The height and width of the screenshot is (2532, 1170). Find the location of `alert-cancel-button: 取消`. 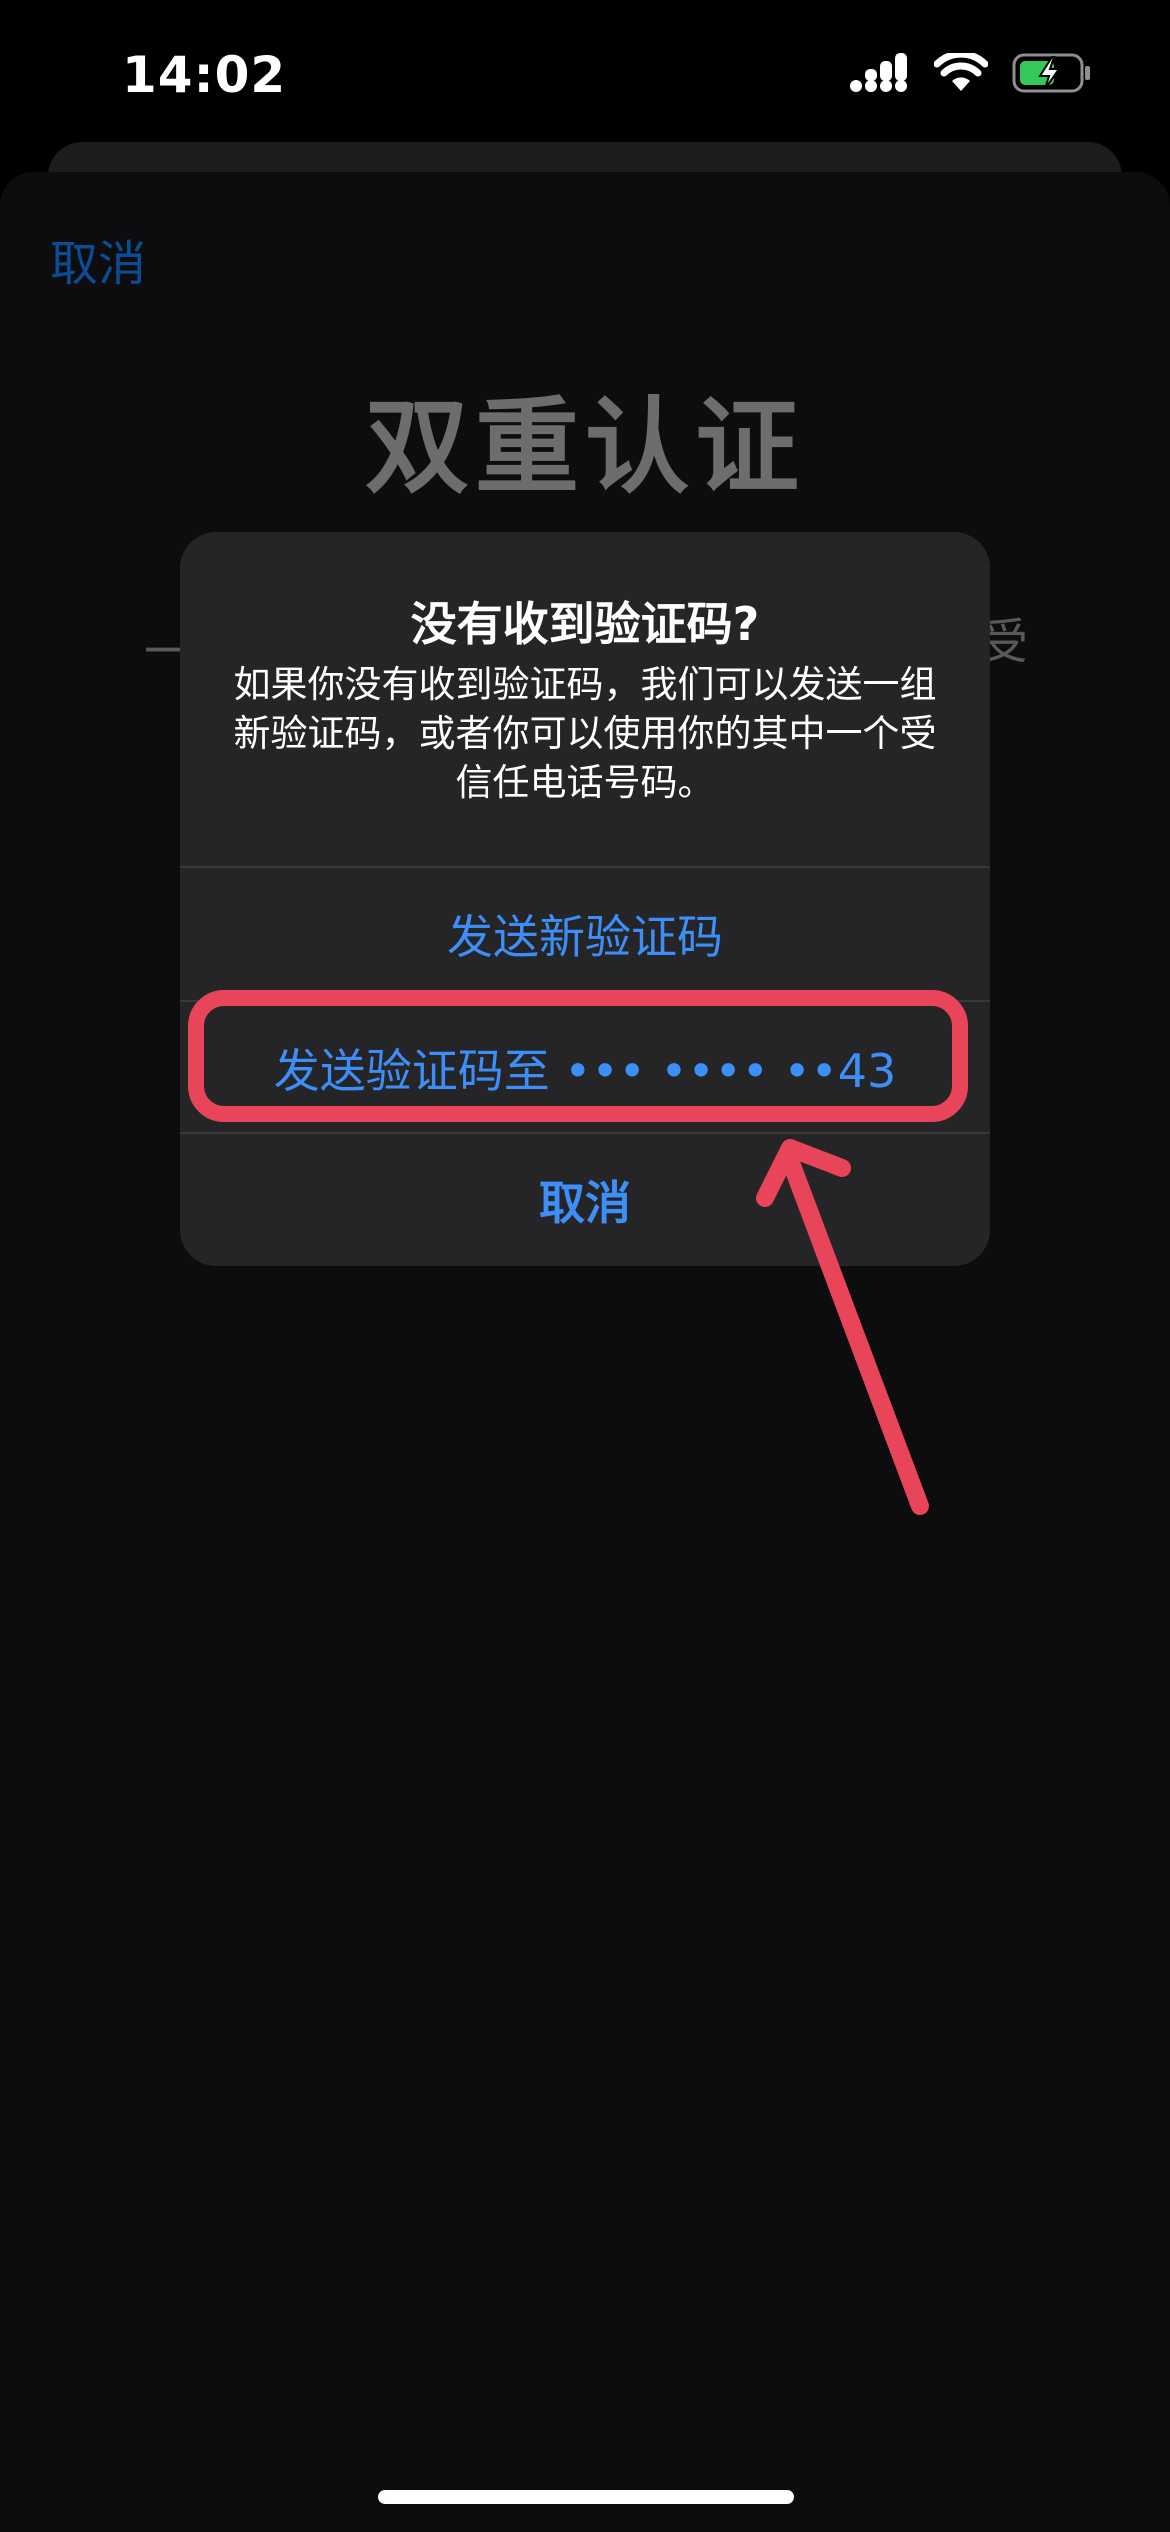

alert-cancel-button: 取消 is located at coordinates (585, 1200).